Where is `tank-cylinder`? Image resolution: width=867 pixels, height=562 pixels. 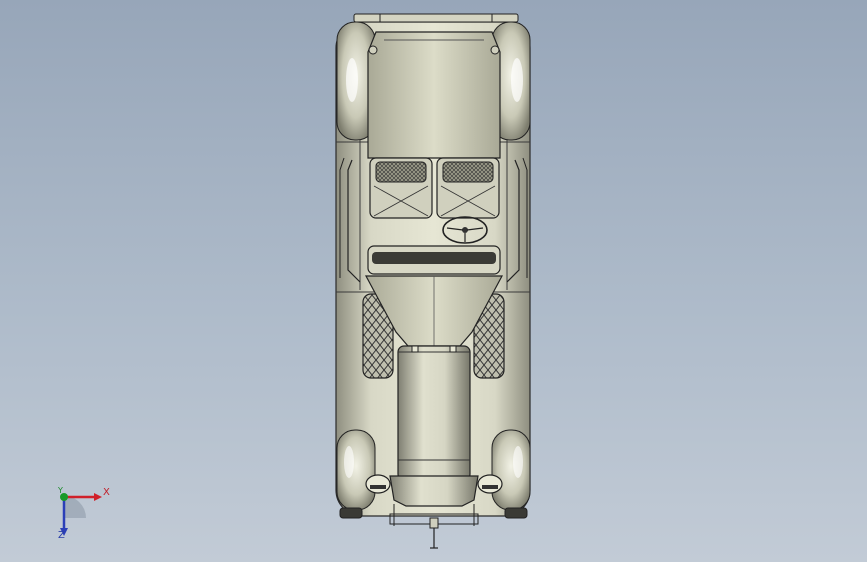
tank-cylinder is located at coordinates (434, 413).